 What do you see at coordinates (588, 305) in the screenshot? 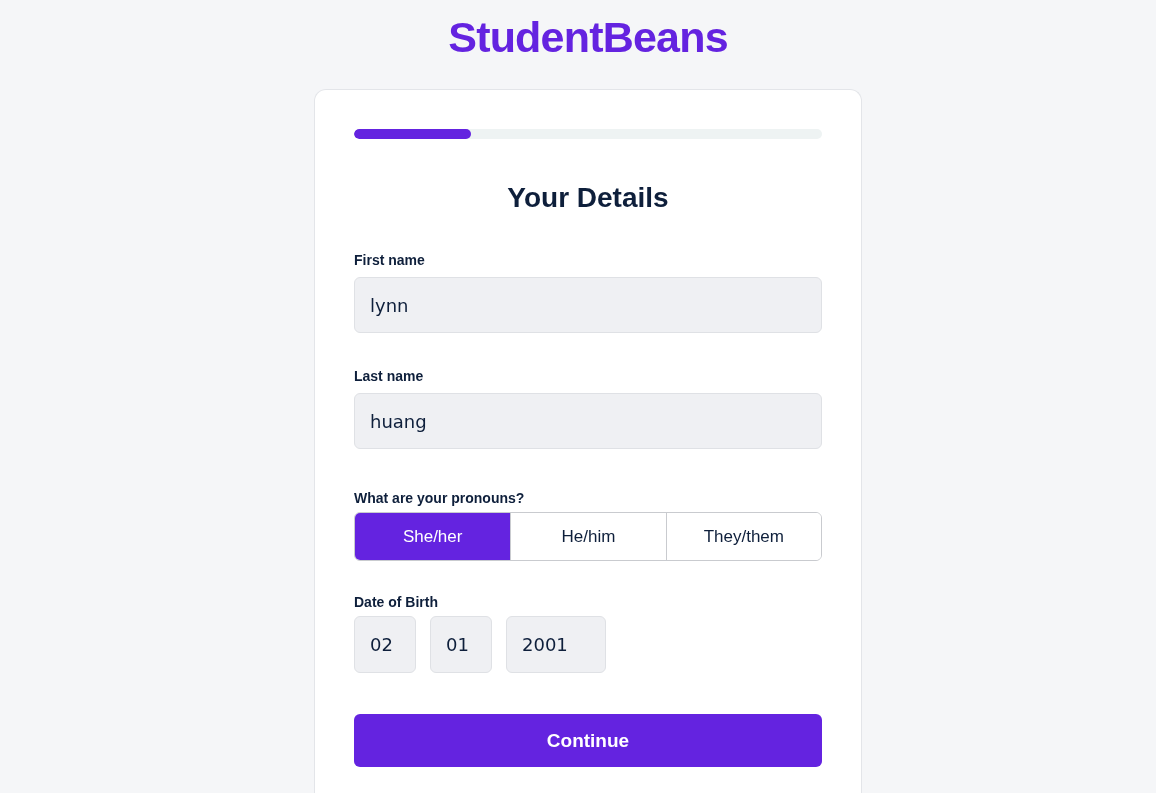
I see `text-input: lynn` at bounding box center [588, 305].